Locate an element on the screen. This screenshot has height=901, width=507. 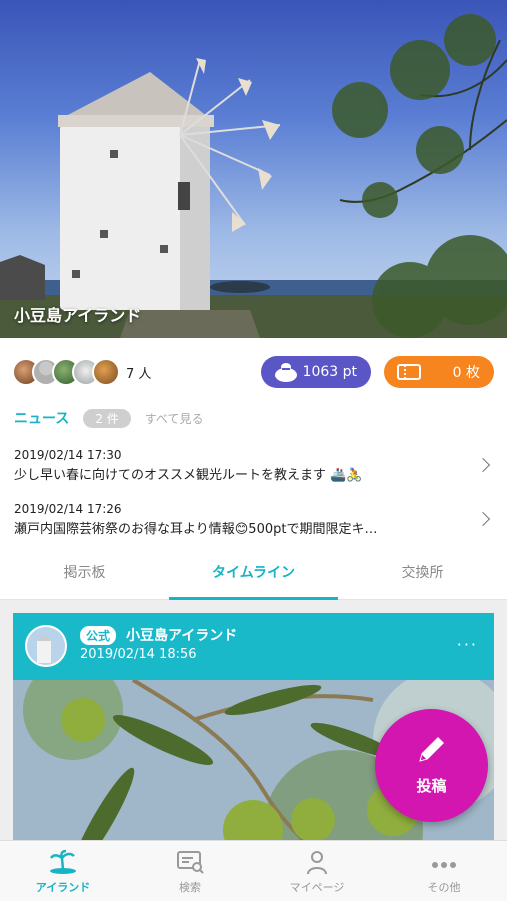
news-count-badge: 2 件 is located at coordinates (107, 418).